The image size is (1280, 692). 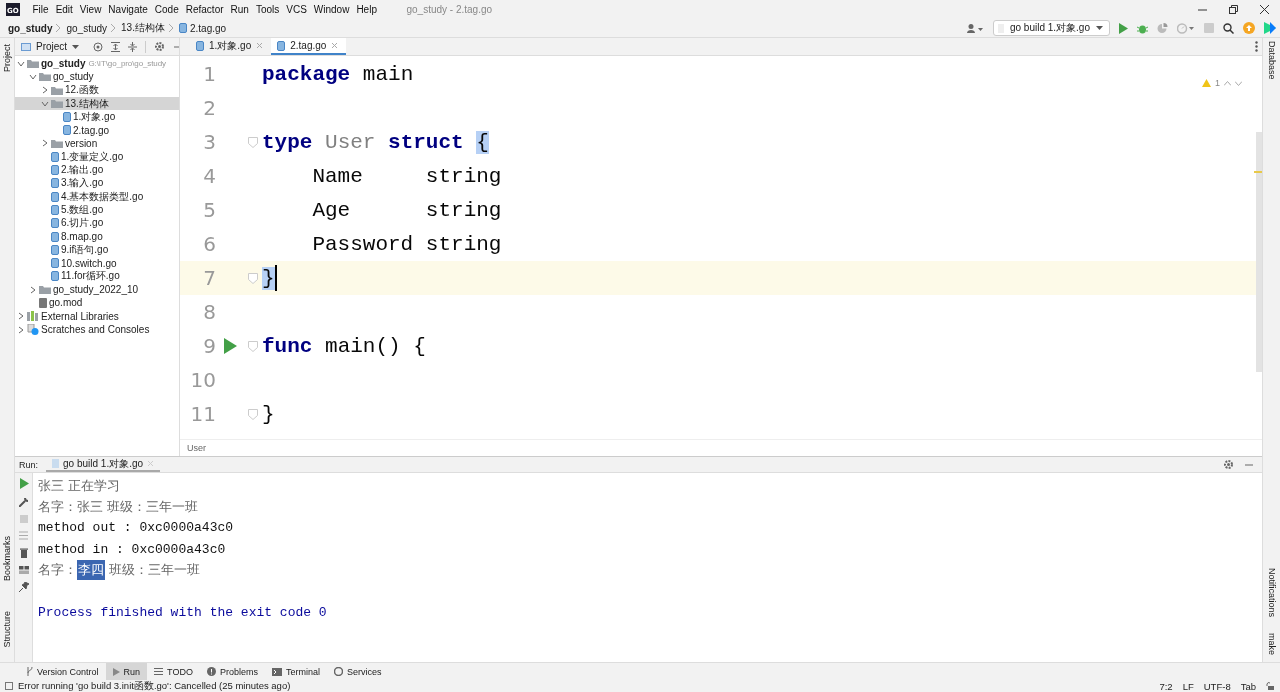 What do you see at coordinates (1270, 28) in the screenshot?
I see `toolbox-icon` at bounding box center [1270, 28].